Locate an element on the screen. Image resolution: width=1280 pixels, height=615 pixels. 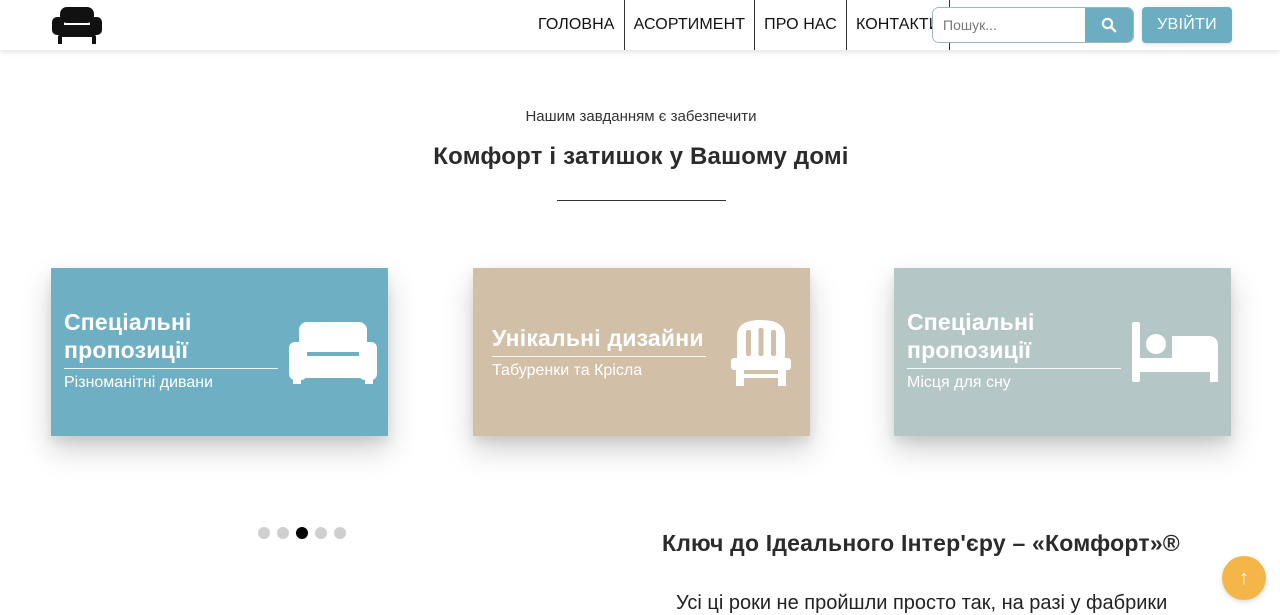
carousel-dot-active is located at coordinates (302, 533).